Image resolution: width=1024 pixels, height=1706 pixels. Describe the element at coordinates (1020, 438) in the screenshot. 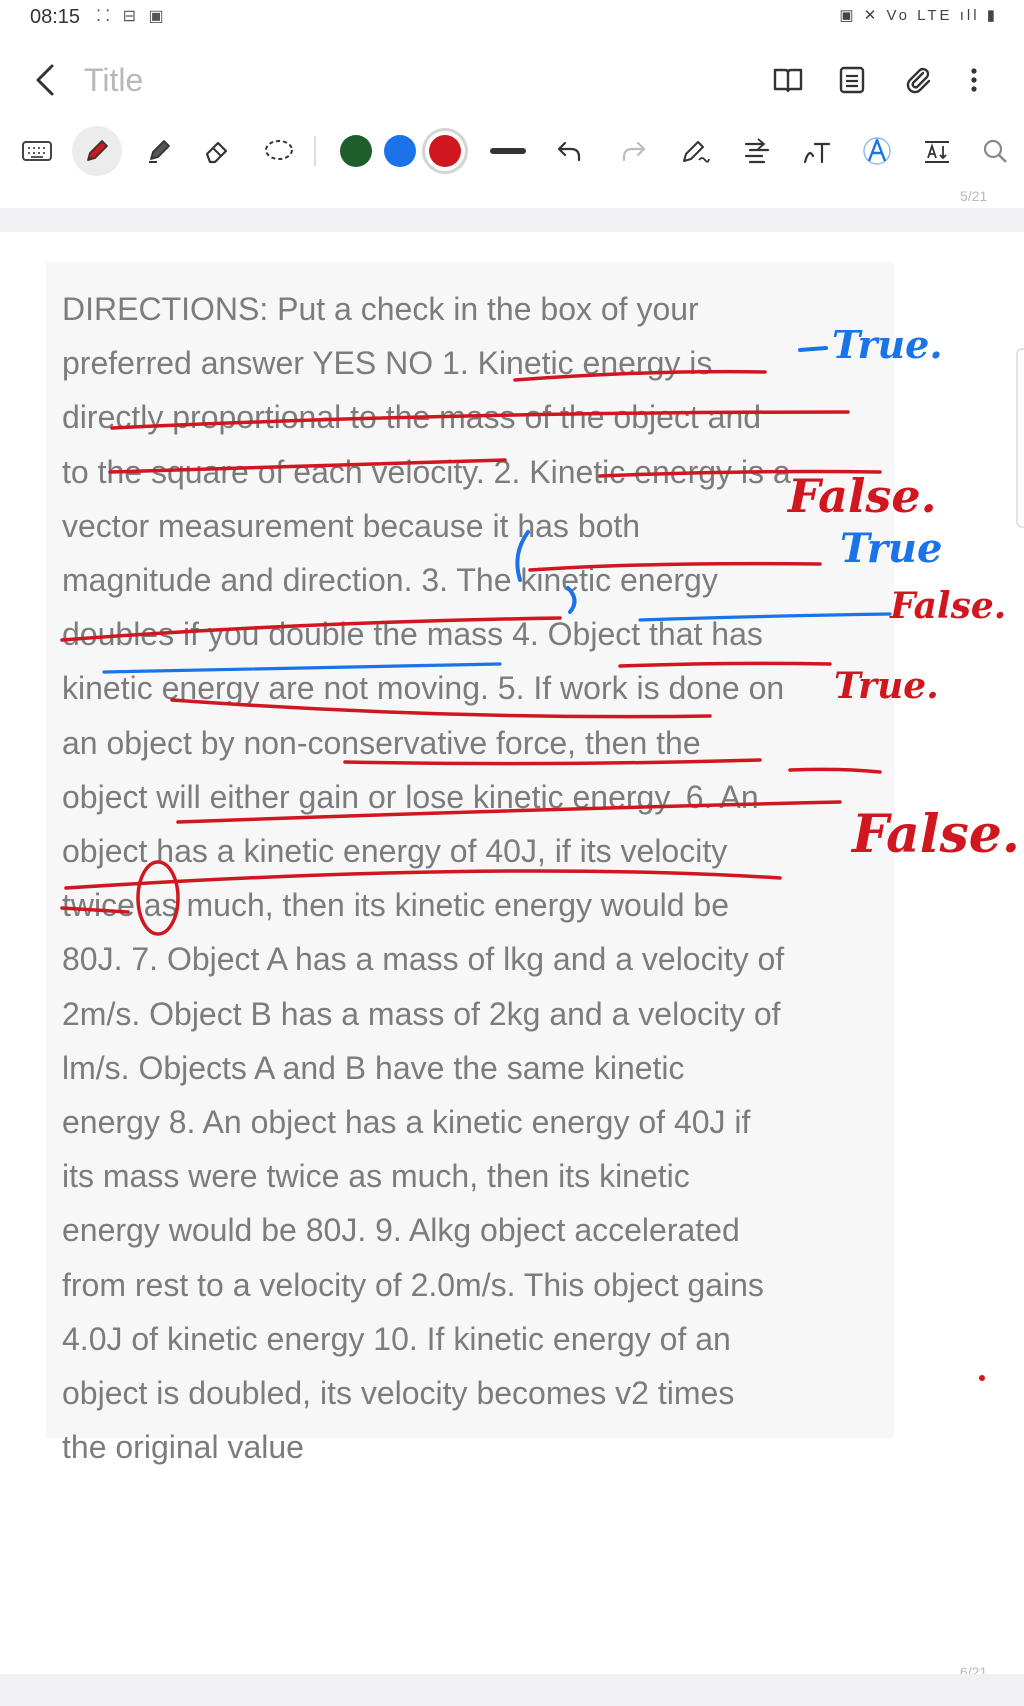

I see `scroll-handle` at that location.